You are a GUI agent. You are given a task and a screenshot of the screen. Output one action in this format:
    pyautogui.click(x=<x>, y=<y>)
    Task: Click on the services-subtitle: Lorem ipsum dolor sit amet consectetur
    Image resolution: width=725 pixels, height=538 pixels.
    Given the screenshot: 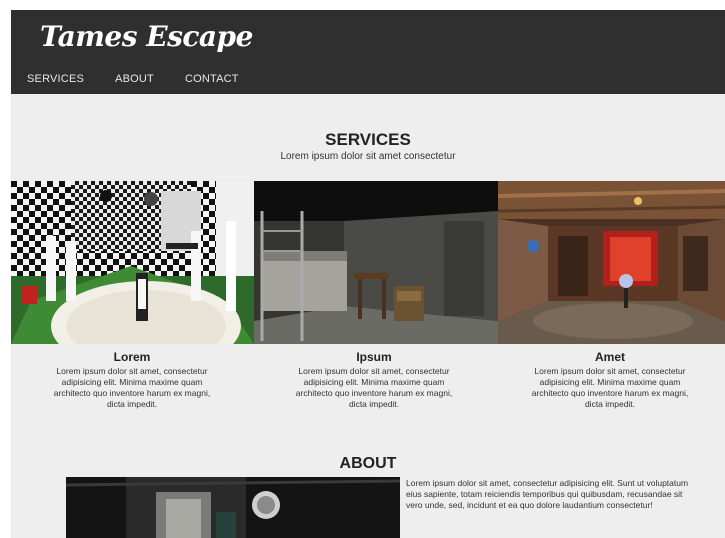 What is the action you would take?
    pyautogui.click(x=368, y=156)
    